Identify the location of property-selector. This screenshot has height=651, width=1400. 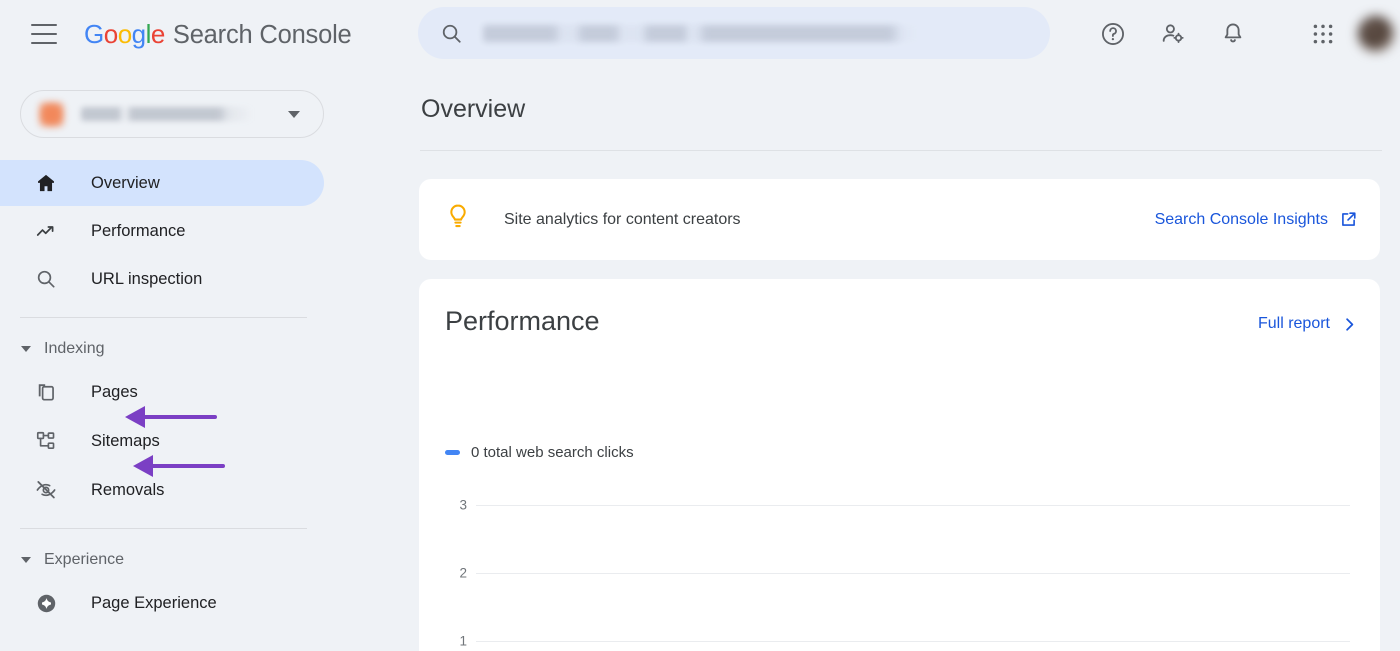
(172, 114).